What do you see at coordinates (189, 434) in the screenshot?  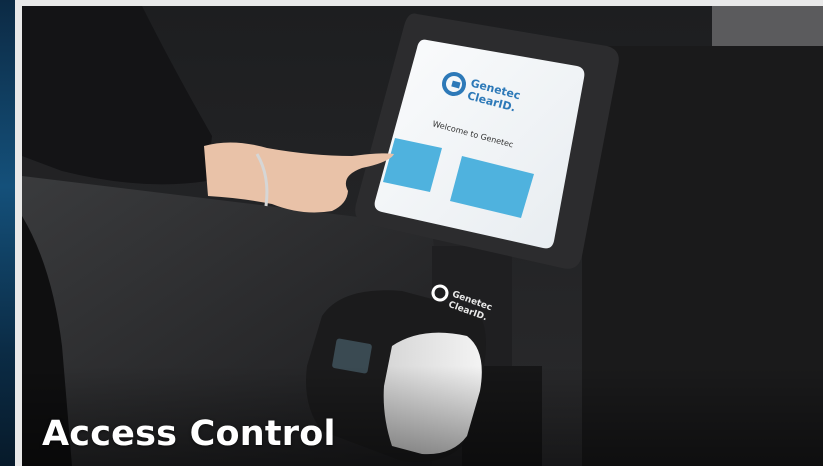 I see `card-caption: Access Control` at bounding box center [189, 434].